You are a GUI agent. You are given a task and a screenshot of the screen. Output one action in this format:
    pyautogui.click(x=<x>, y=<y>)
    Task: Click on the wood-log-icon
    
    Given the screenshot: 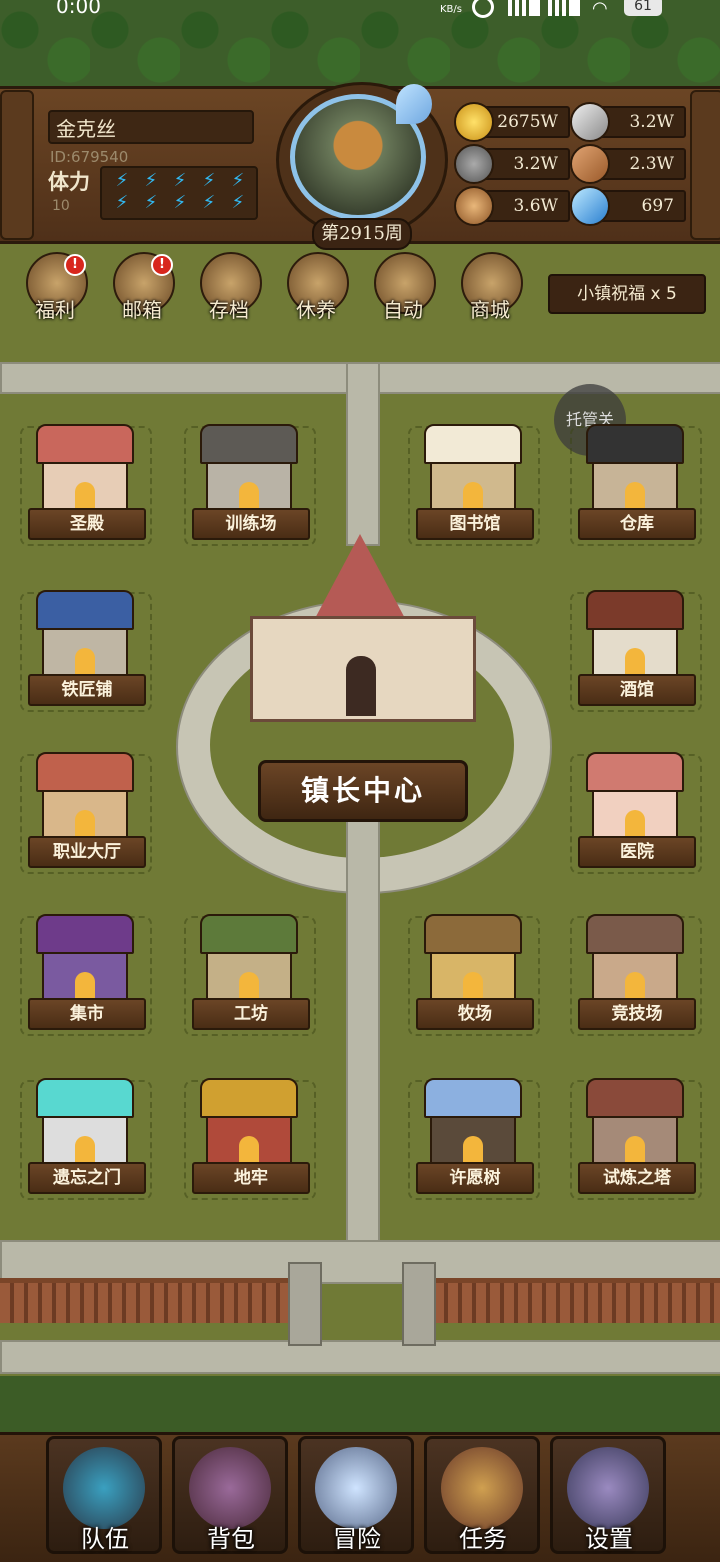 What is the action you would take?
    pyautogui.click(x=474, y=206)
    